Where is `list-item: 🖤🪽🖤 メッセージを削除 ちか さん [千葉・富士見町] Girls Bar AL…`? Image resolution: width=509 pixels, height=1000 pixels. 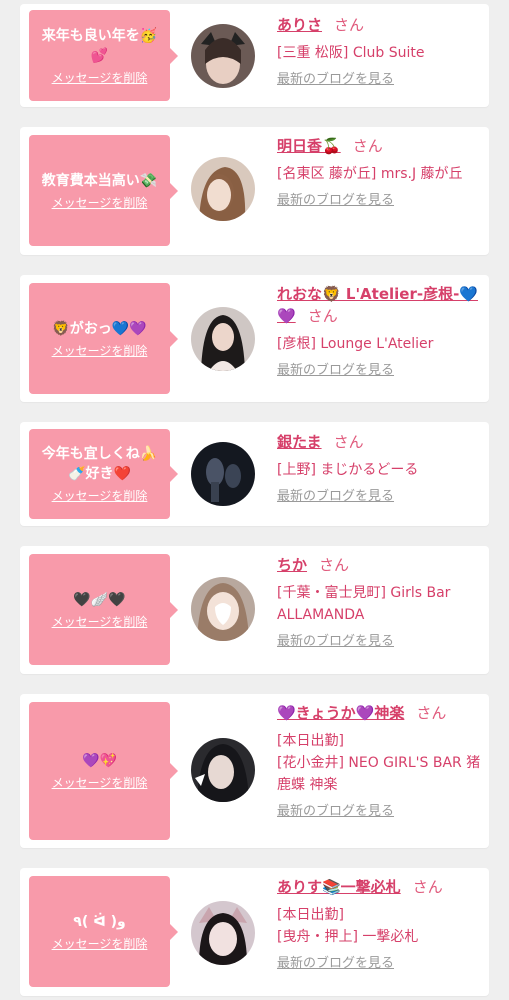
list-item: 🖤🪽🖤 メッセージを削除 ちか さん [千葉・富士見町] Girls Bar AL… is located at coordinates (254, 610).